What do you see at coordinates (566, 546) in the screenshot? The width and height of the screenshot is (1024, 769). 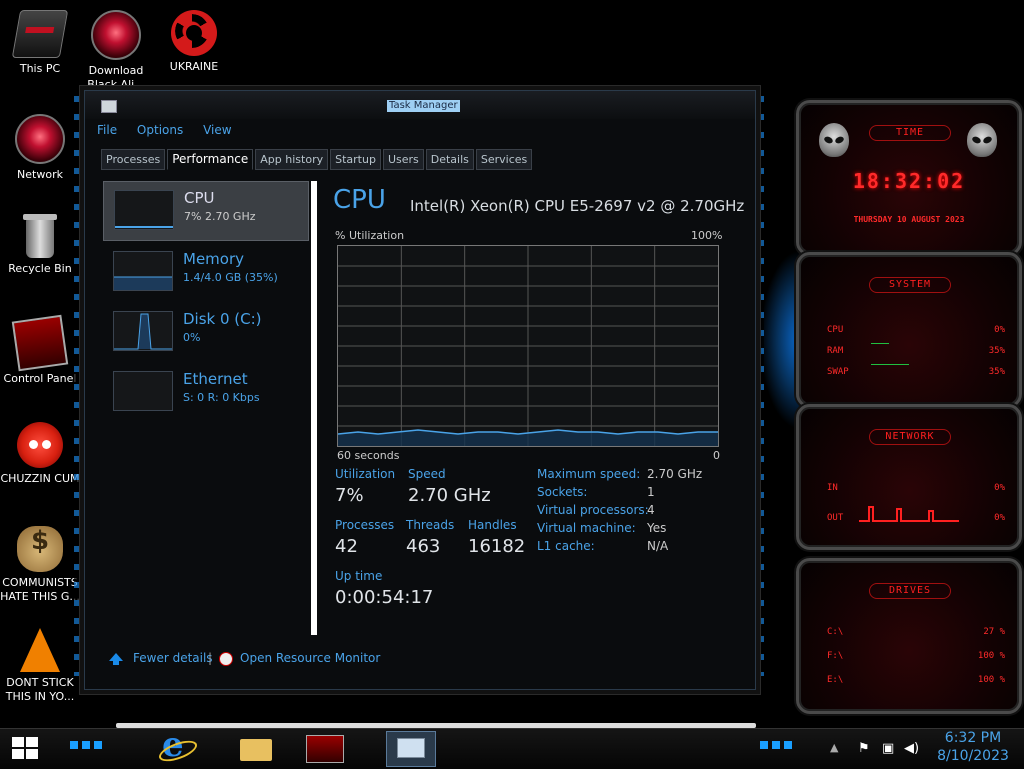 I see `spec-label: L1 cache:` at bounding box center [566, 546].